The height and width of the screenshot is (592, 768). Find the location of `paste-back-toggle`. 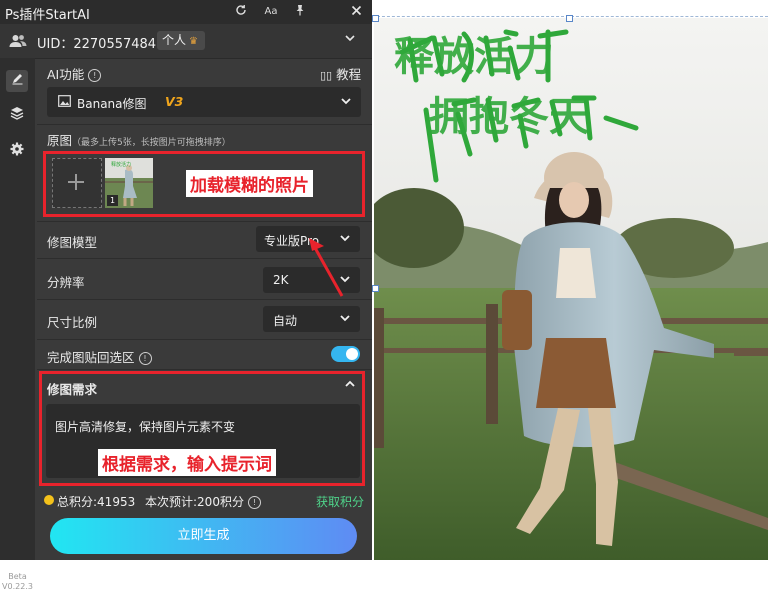

paste-back-toggle is located at coordinates (345, 354).